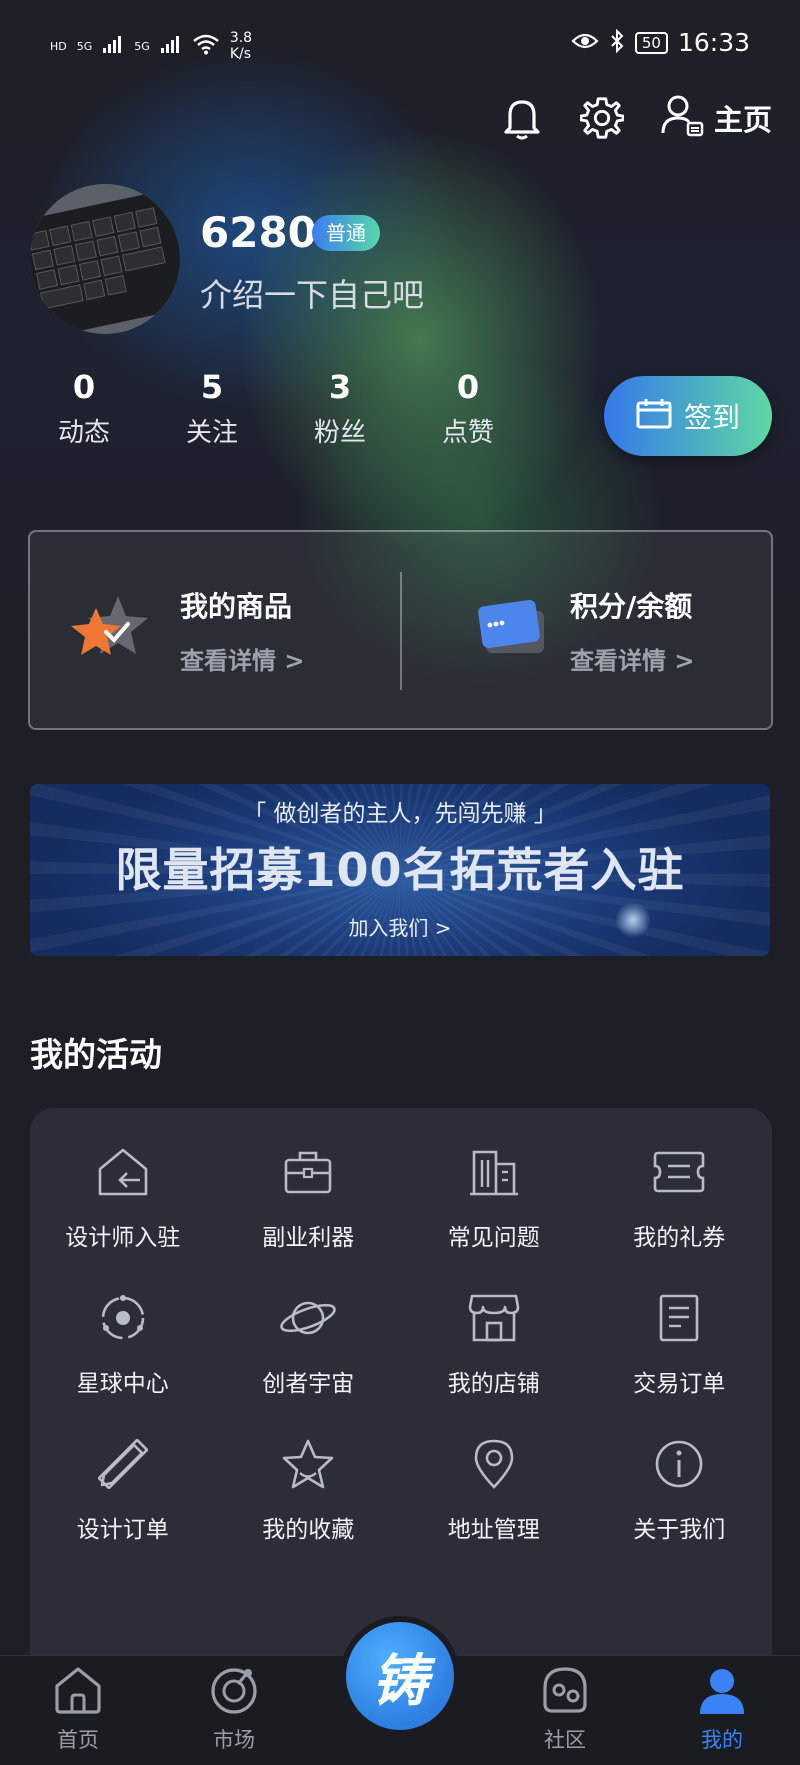  Describe the element at coordinates (722, 1692) in the screenshot. I see `user-icon` at that location.